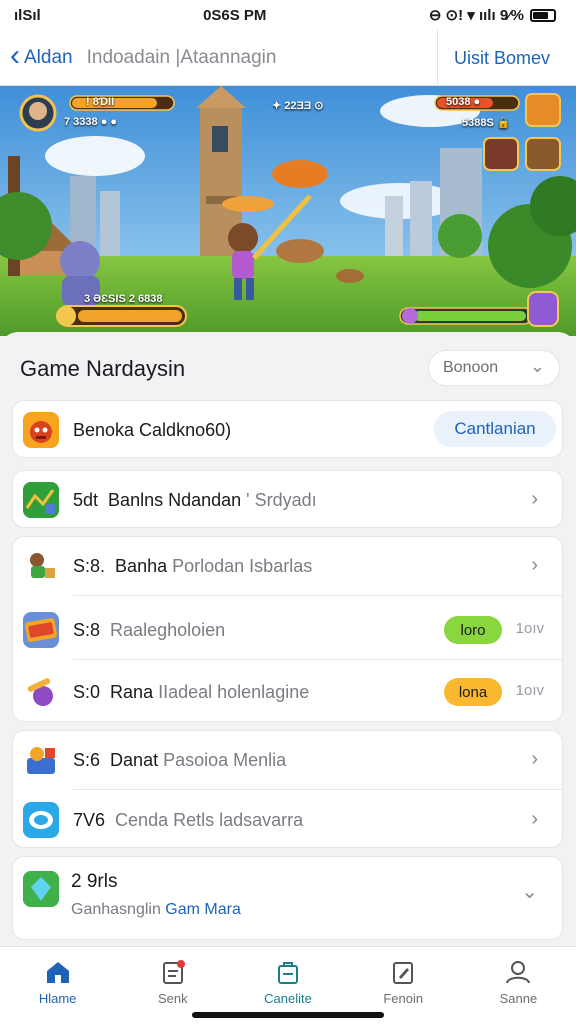 This screenshot has width=576, height=1024. Describe the element at coordinates (103, 368) in the screenshot. I see `section-title: Game Nardaysin` at that location.